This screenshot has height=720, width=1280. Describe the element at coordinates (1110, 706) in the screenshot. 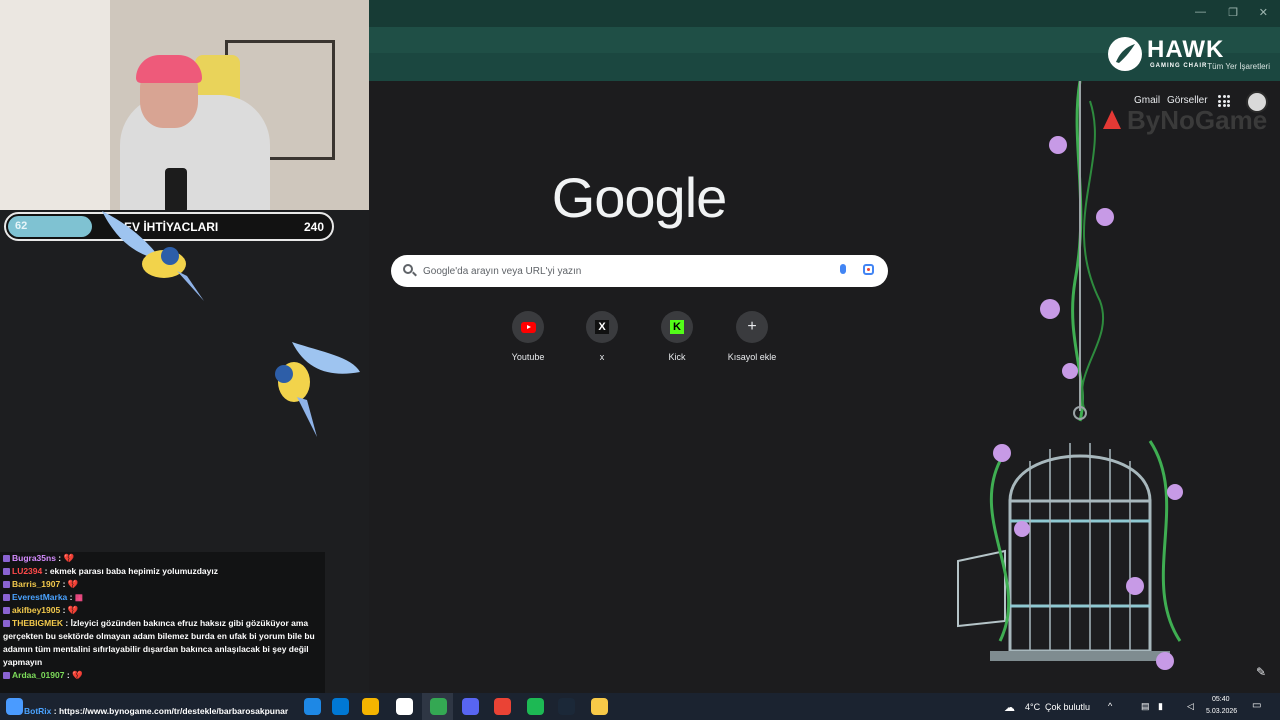

I see `tray-chevron-icon: ^` at that location.